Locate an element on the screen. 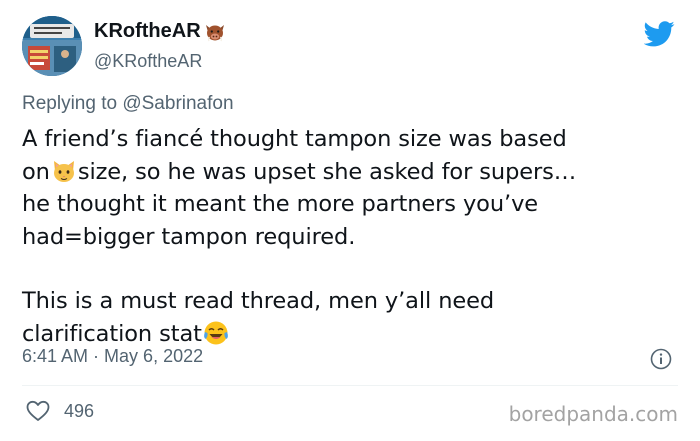 The image size is (700, 441). tweet-date: May 6, 2022 is located at coordinates (154, 356).